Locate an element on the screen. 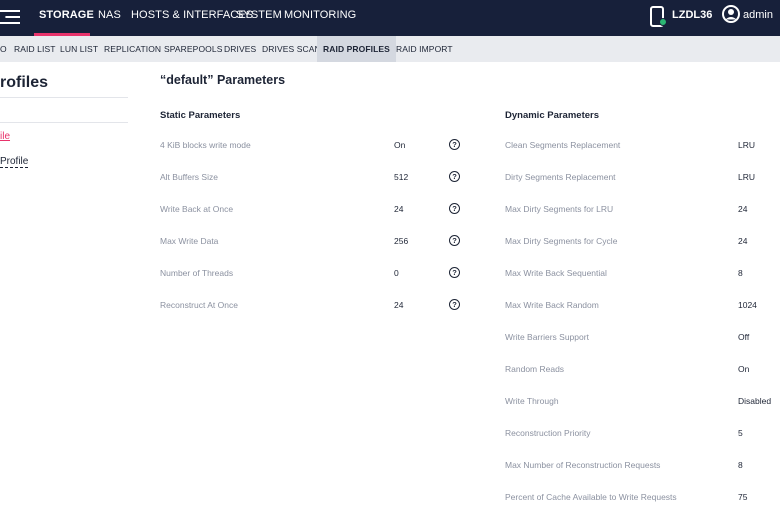  dynamic-param-label: Max Number of Reconstruction Requests is located at coordinates (583, 465).